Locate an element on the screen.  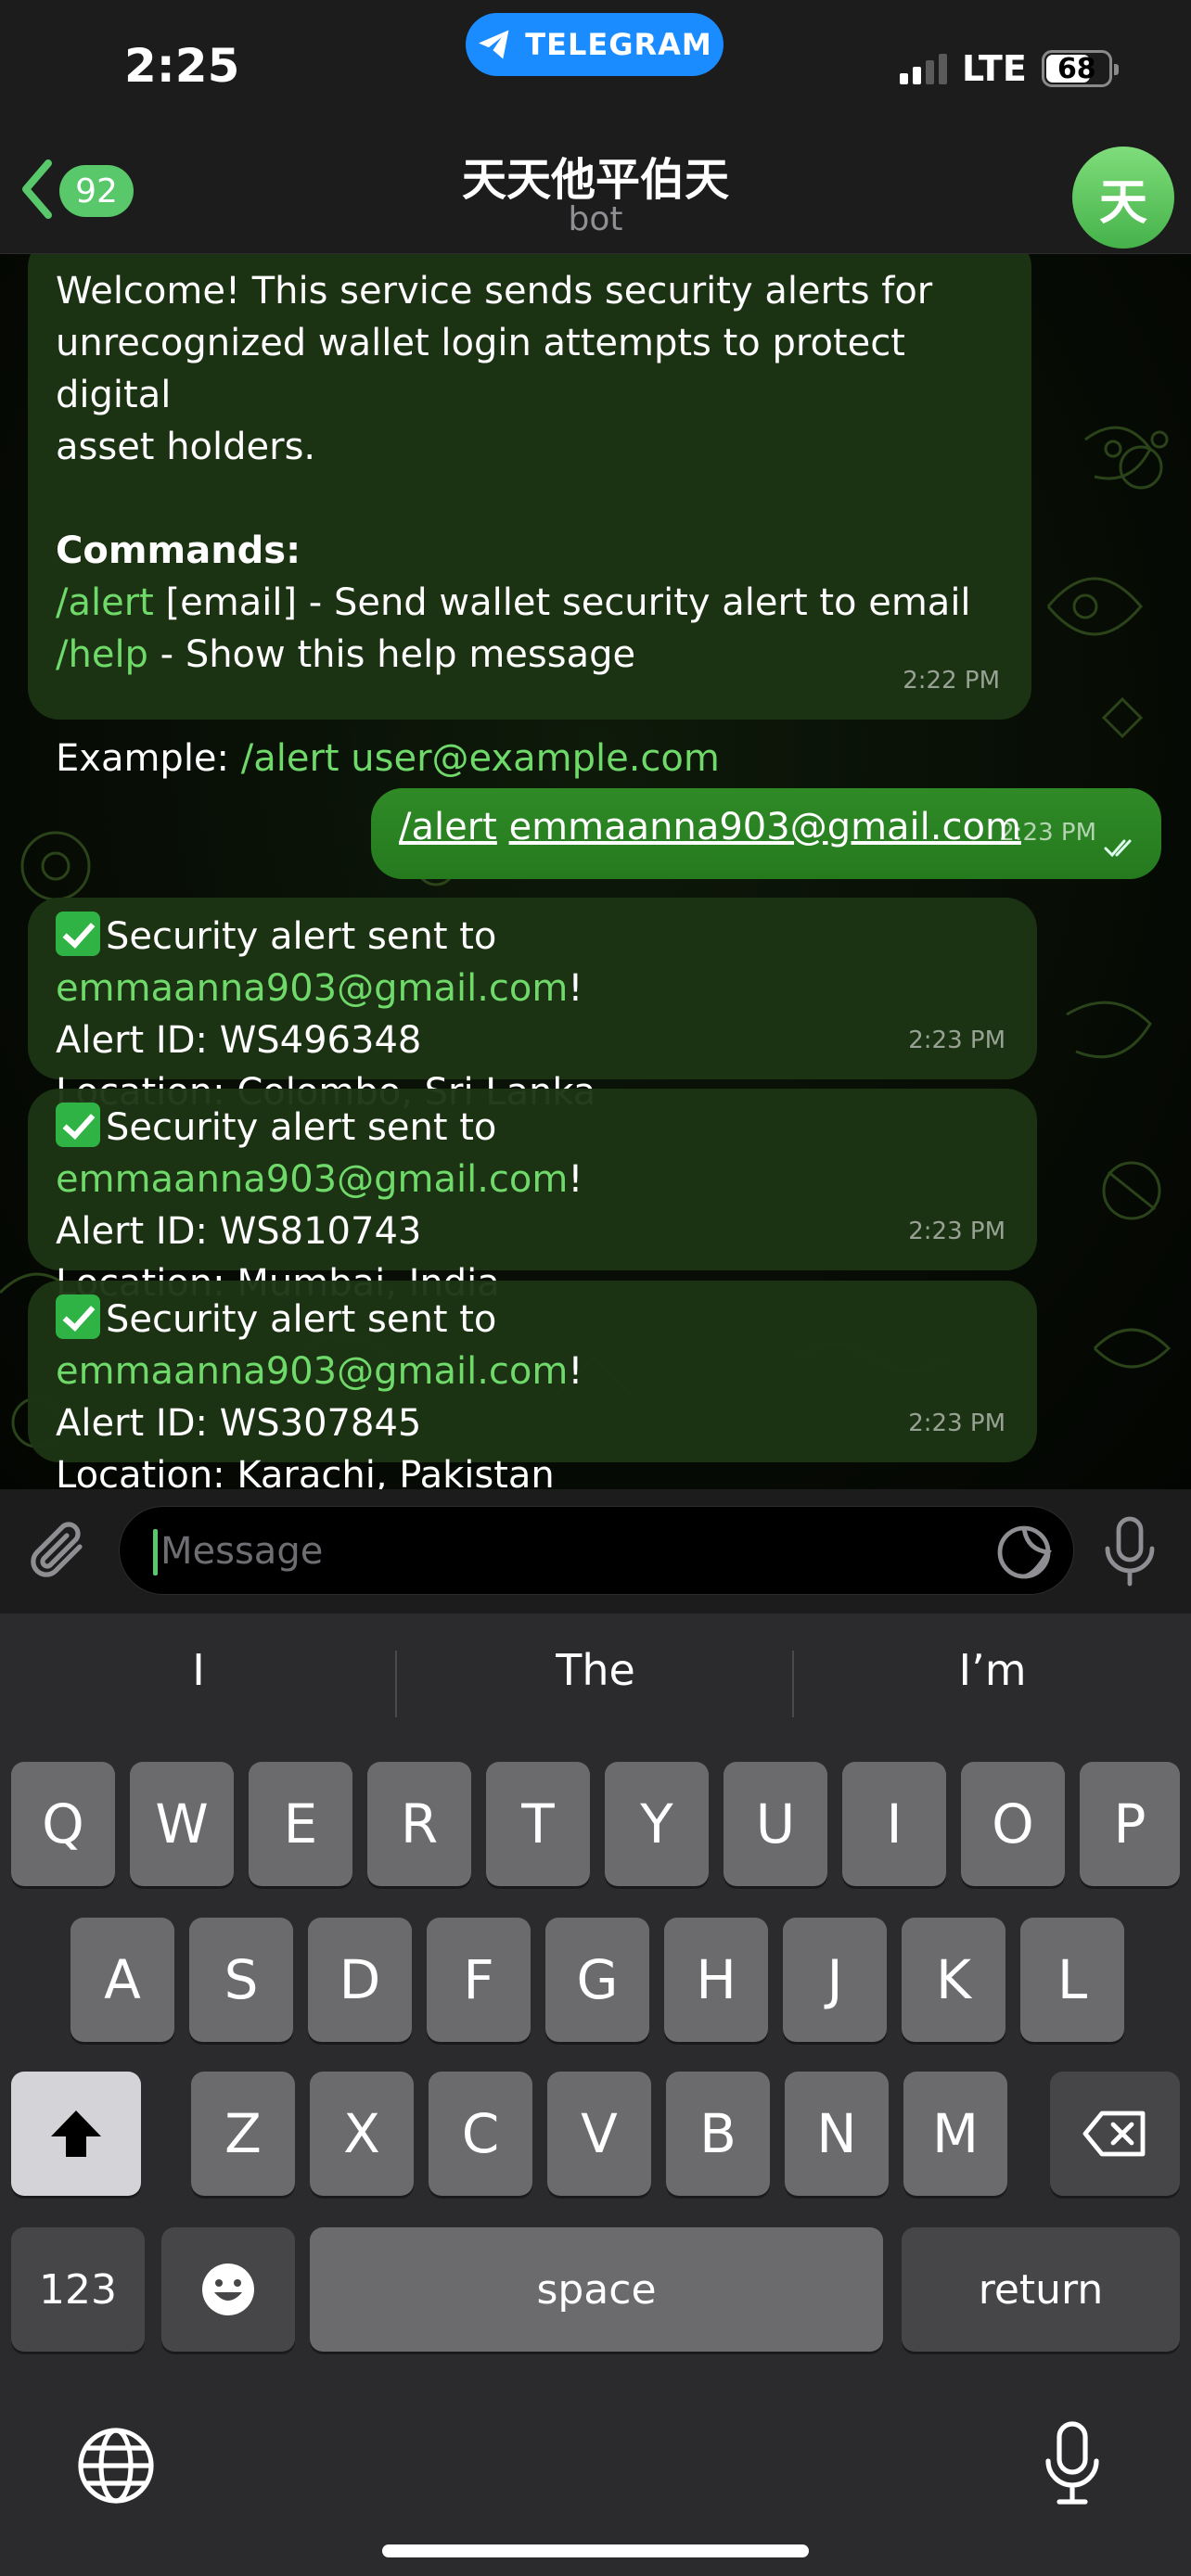
help-command-link: /help is located at coordinates (102, 655).